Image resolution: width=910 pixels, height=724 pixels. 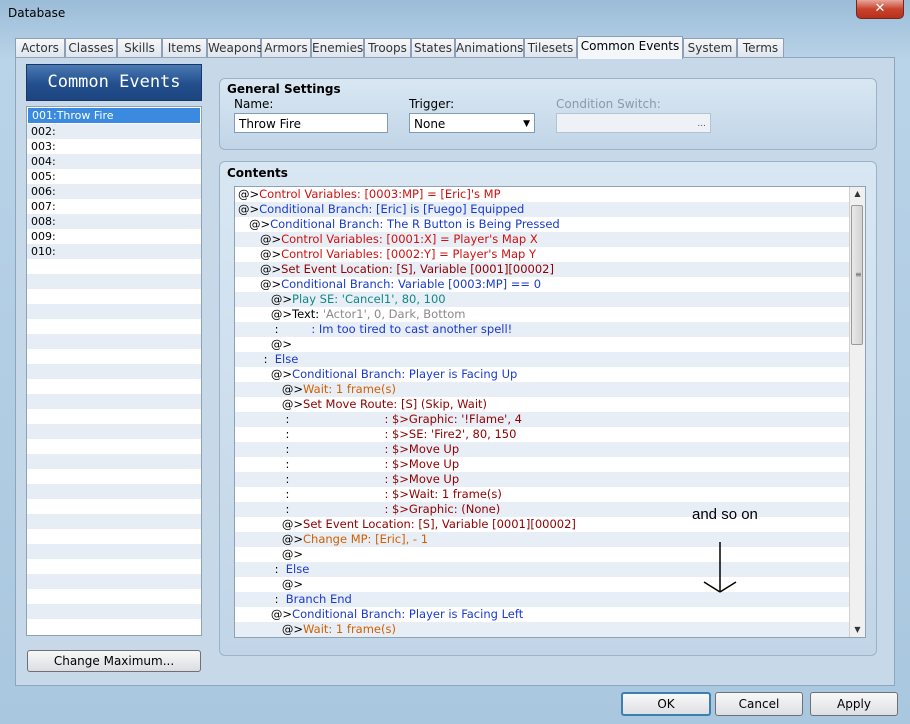 What do you see at coordinates (114, 131) in the screenshot?
I see `list-item: 002:` at bounding box center [114, 131].